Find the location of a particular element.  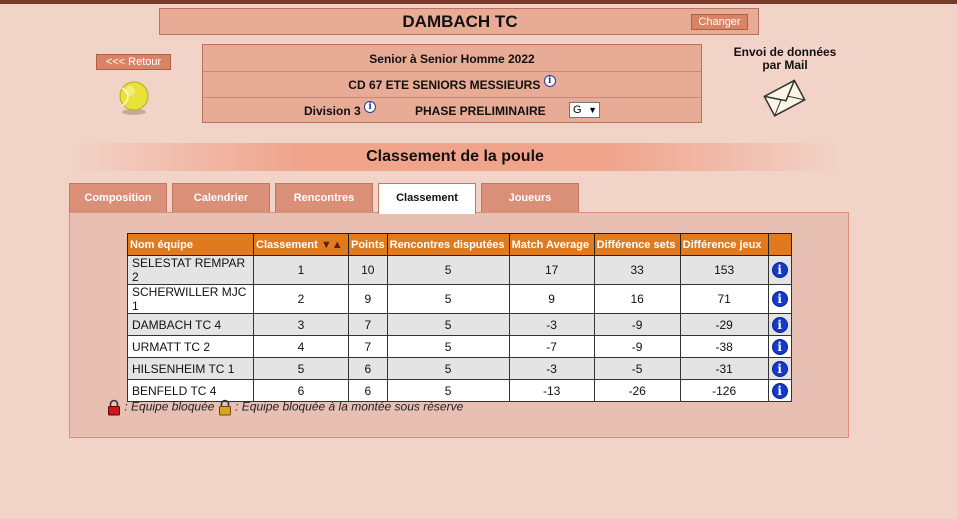

cell-rank: 3 is located at coordinates (301, 324).